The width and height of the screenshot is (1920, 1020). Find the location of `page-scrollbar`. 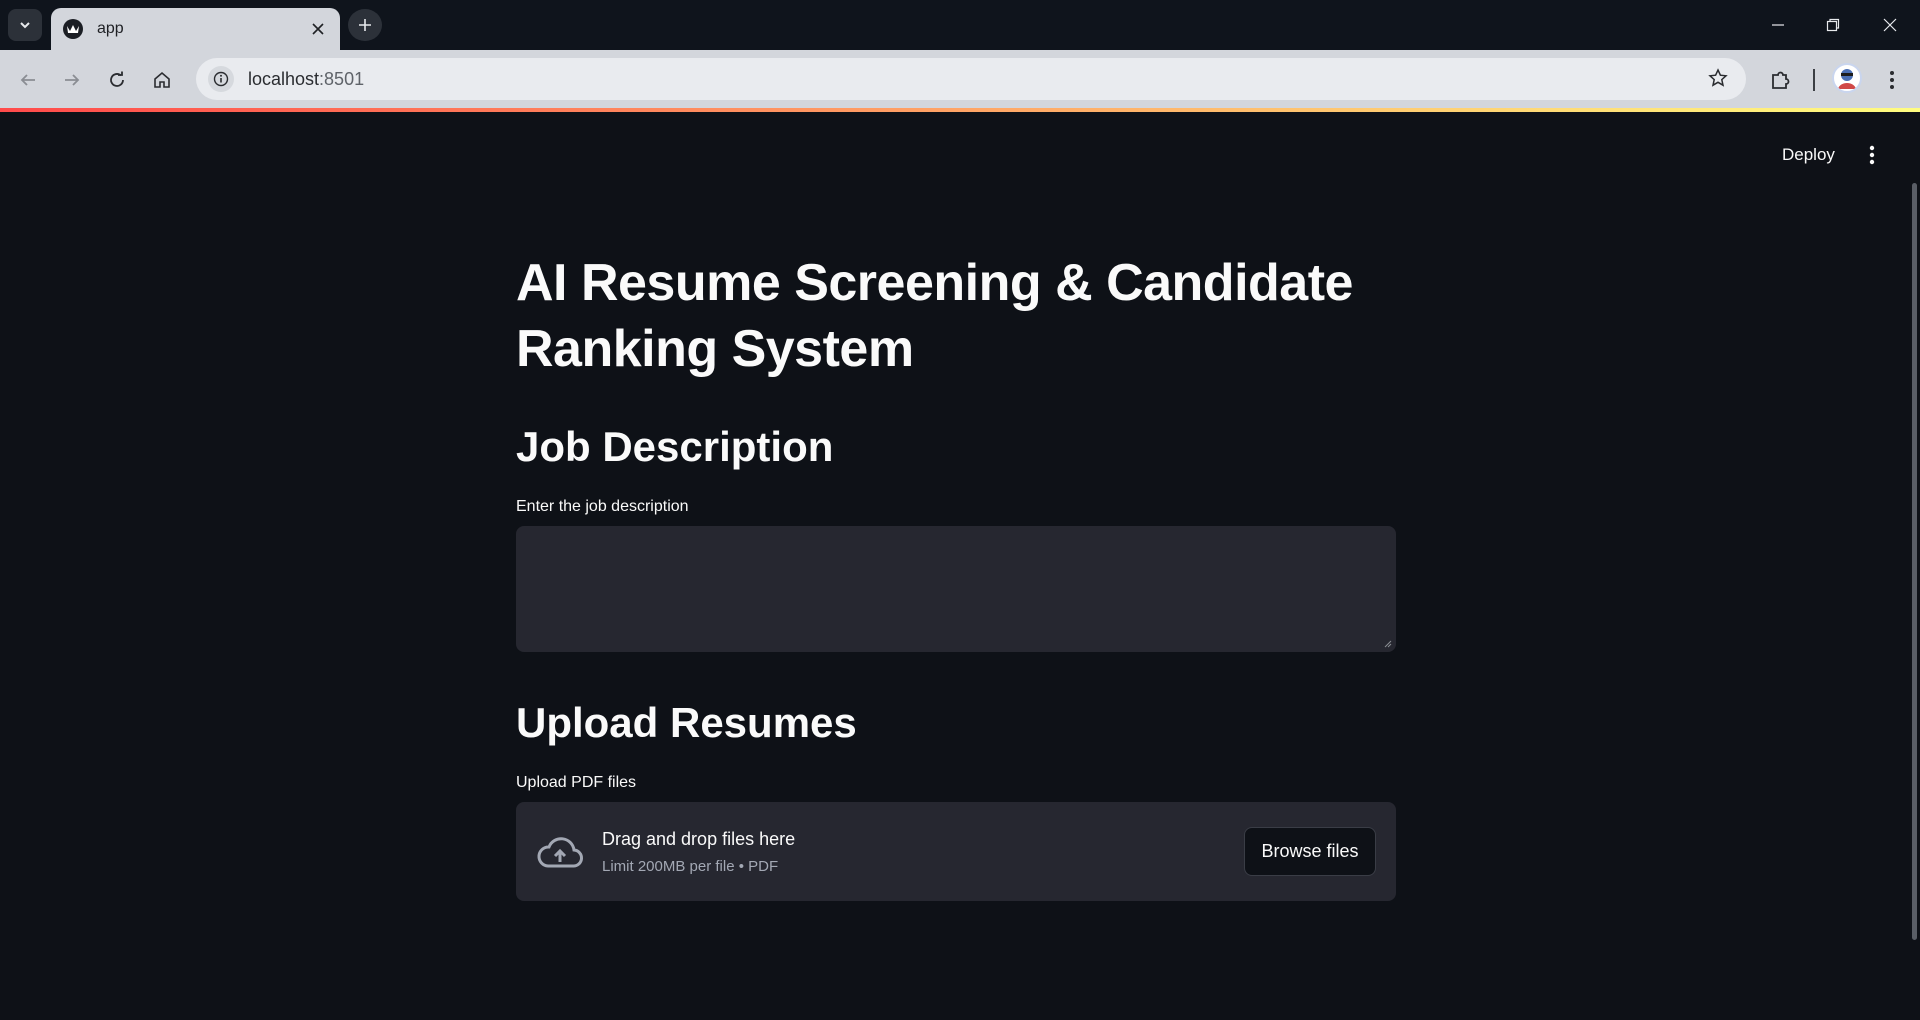

page-scrollbar is located at coordinates (1914, 561).